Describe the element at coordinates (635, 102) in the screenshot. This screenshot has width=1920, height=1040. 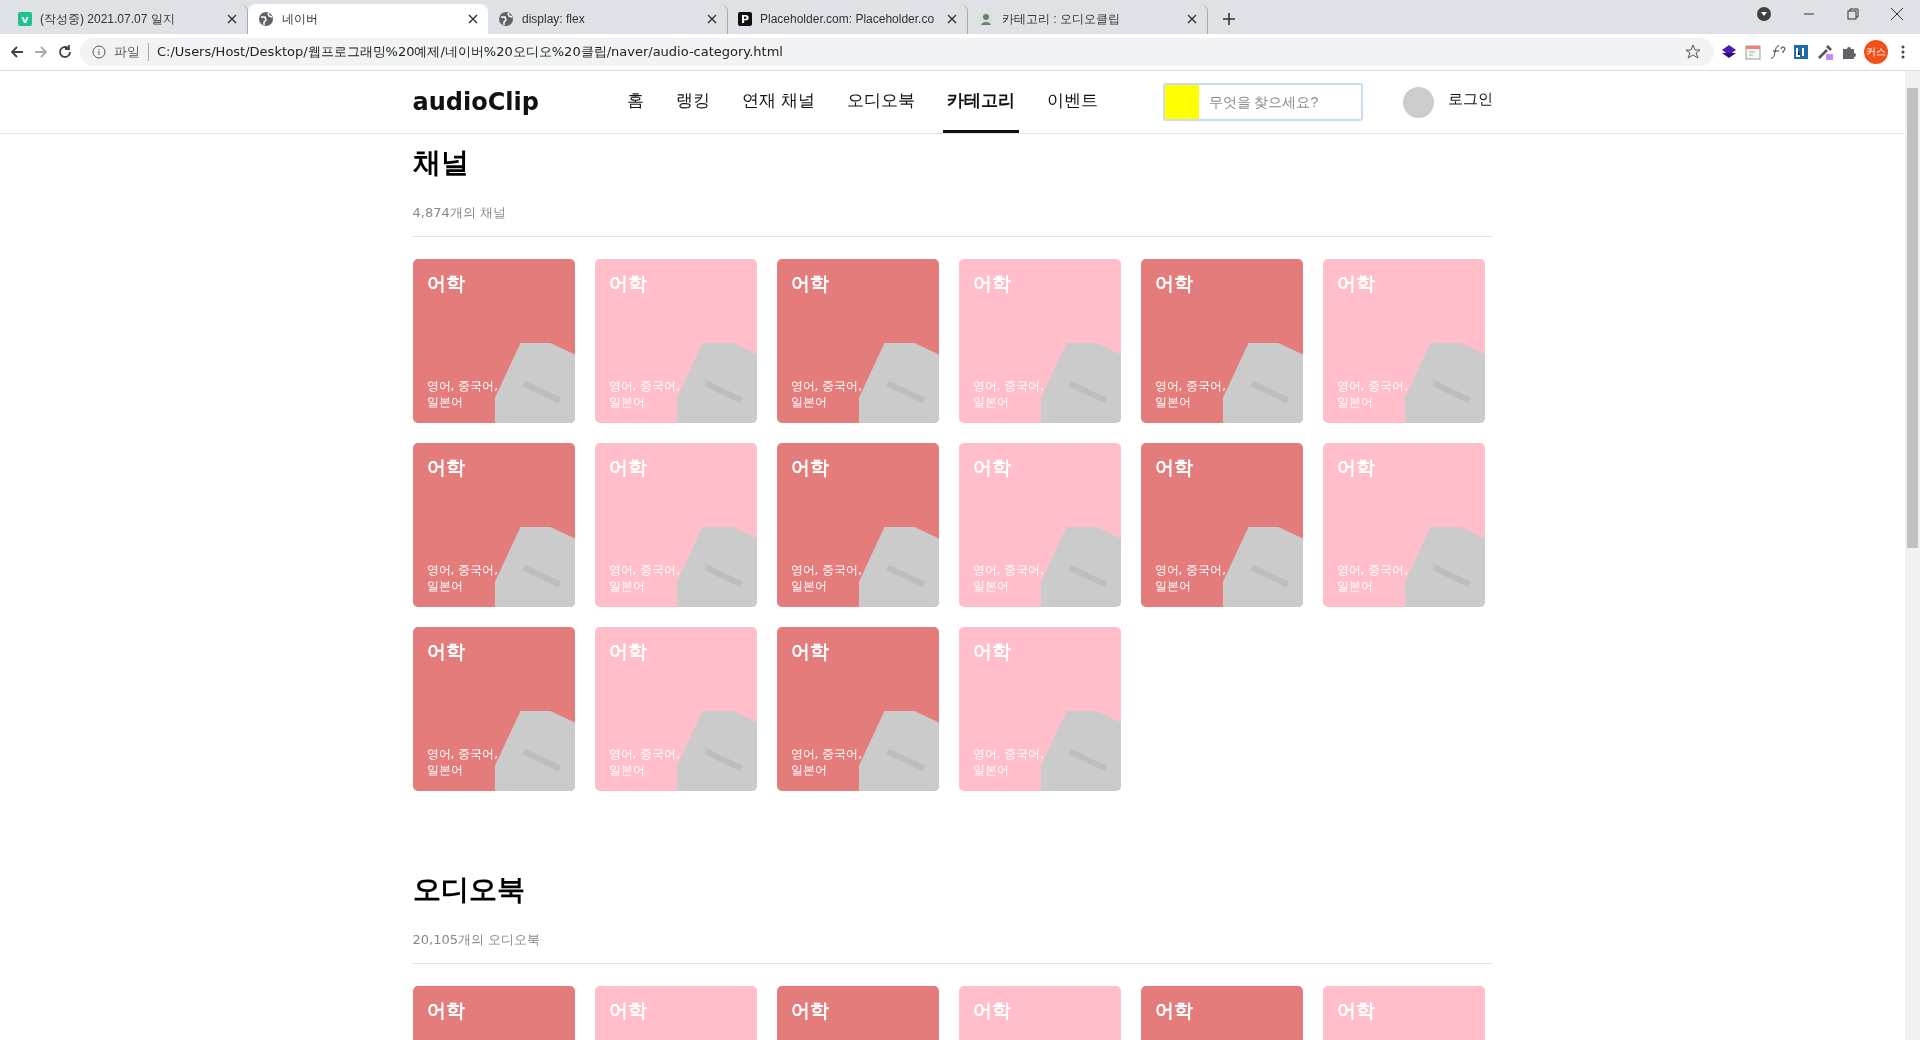
I see `nav-link: 홈` at that location.